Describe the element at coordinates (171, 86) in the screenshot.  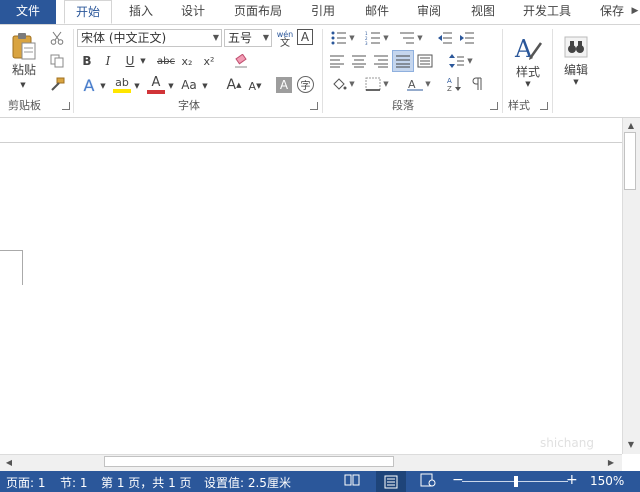
I see `font-color-dropdown-icon: ▼` at that location.